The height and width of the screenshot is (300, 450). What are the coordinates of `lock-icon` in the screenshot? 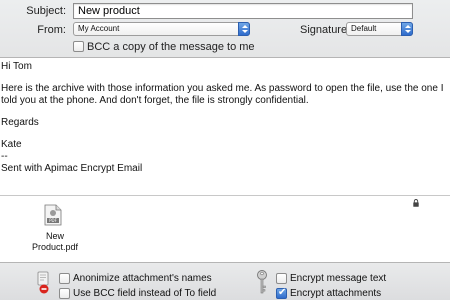 It's located at (416, 203).